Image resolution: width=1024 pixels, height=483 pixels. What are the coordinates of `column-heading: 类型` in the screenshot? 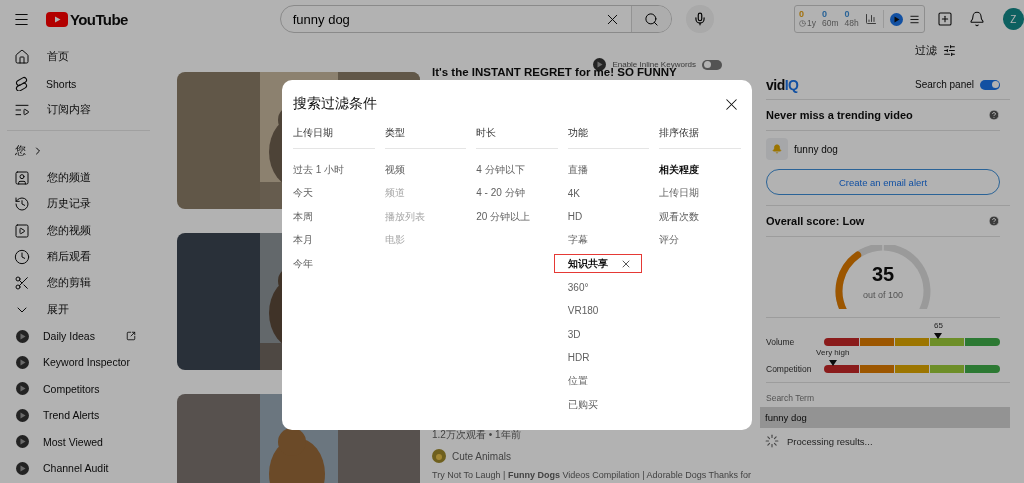 It's located at (425, 137).